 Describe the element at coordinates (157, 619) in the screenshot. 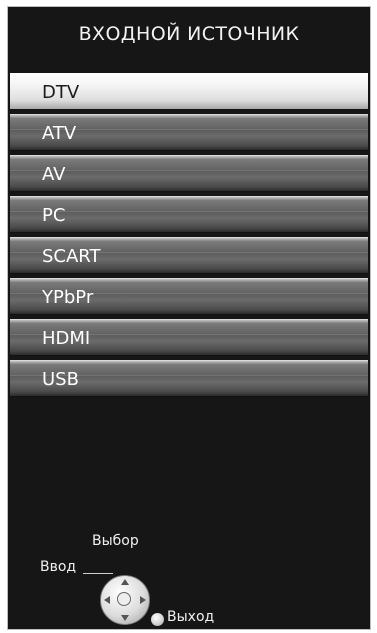

I see `exit-button-icon` at that location.